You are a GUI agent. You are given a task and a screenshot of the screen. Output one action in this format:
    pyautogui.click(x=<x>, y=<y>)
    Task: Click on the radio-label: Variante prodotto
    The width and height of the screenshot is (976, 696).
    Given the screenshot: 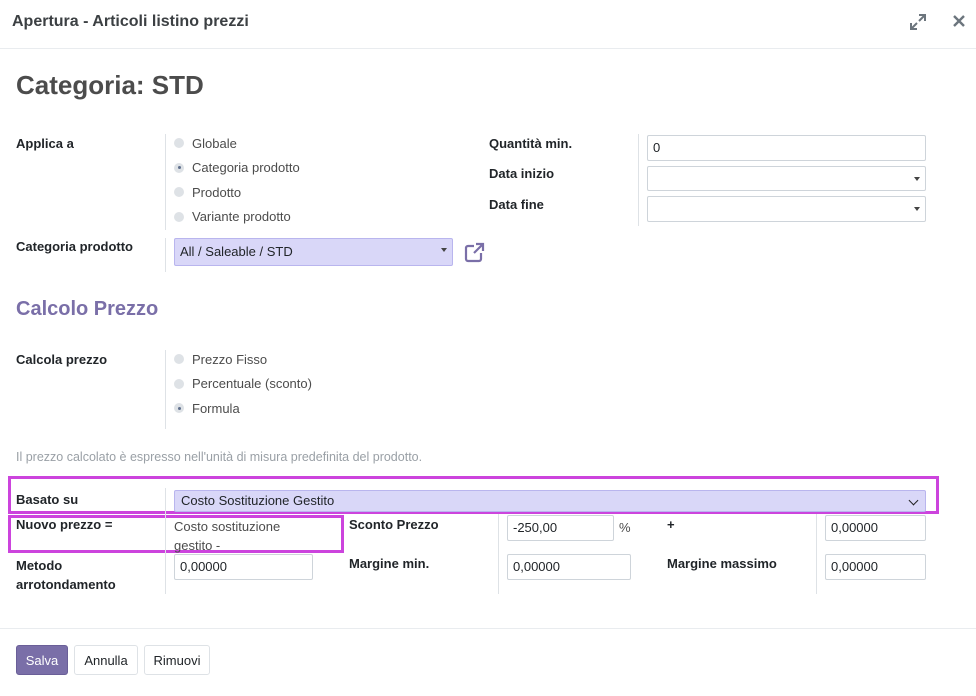 What is the action you would take?
    pyautogui.click(x=241, y=216)
    